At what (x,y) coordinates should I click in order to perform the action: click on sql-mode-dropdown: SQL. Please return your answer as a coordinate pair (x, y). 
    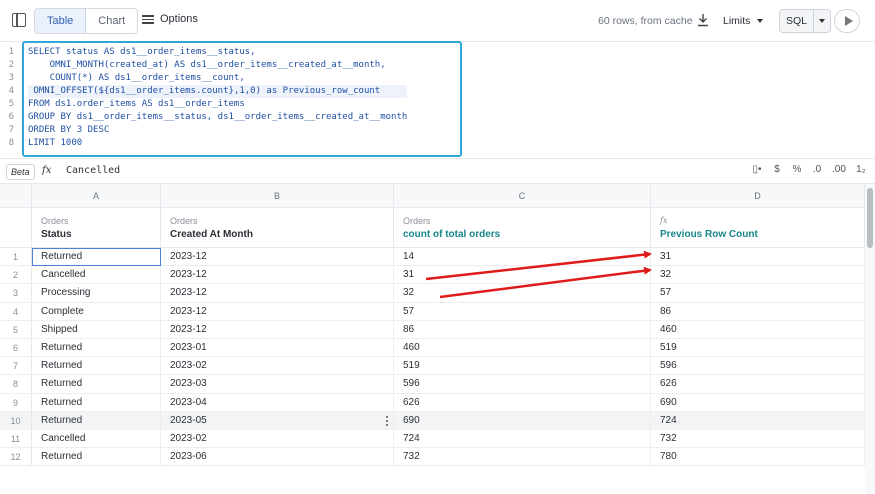
    Looking at the image, I should click on (805, 21).